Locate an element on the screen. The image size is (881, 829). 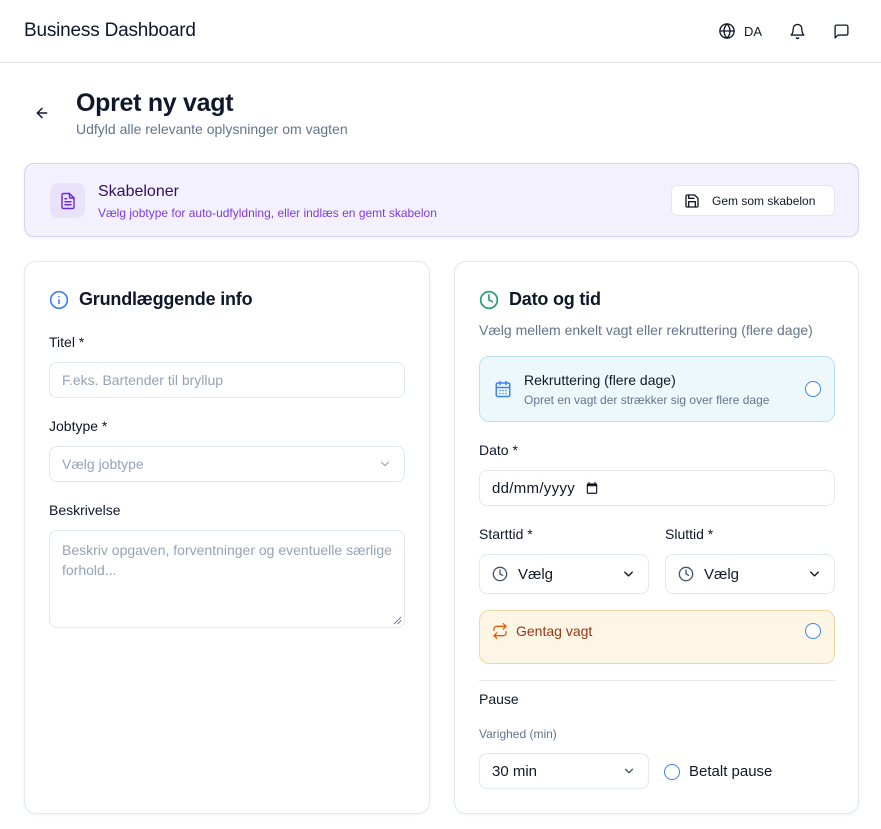
resize-handle-icon is located at coordinates (397, 620).